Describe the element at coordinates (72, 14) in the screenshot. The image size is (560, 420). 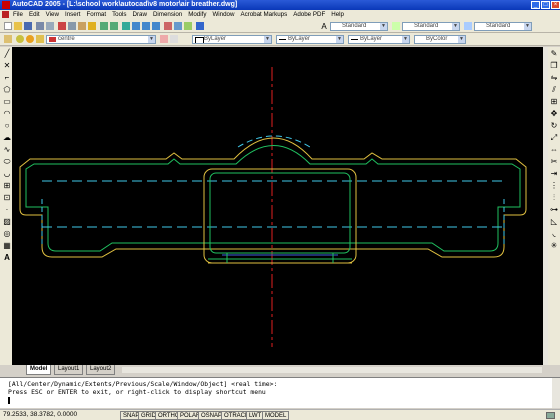
I see `menu-insert: Insert` at that location.